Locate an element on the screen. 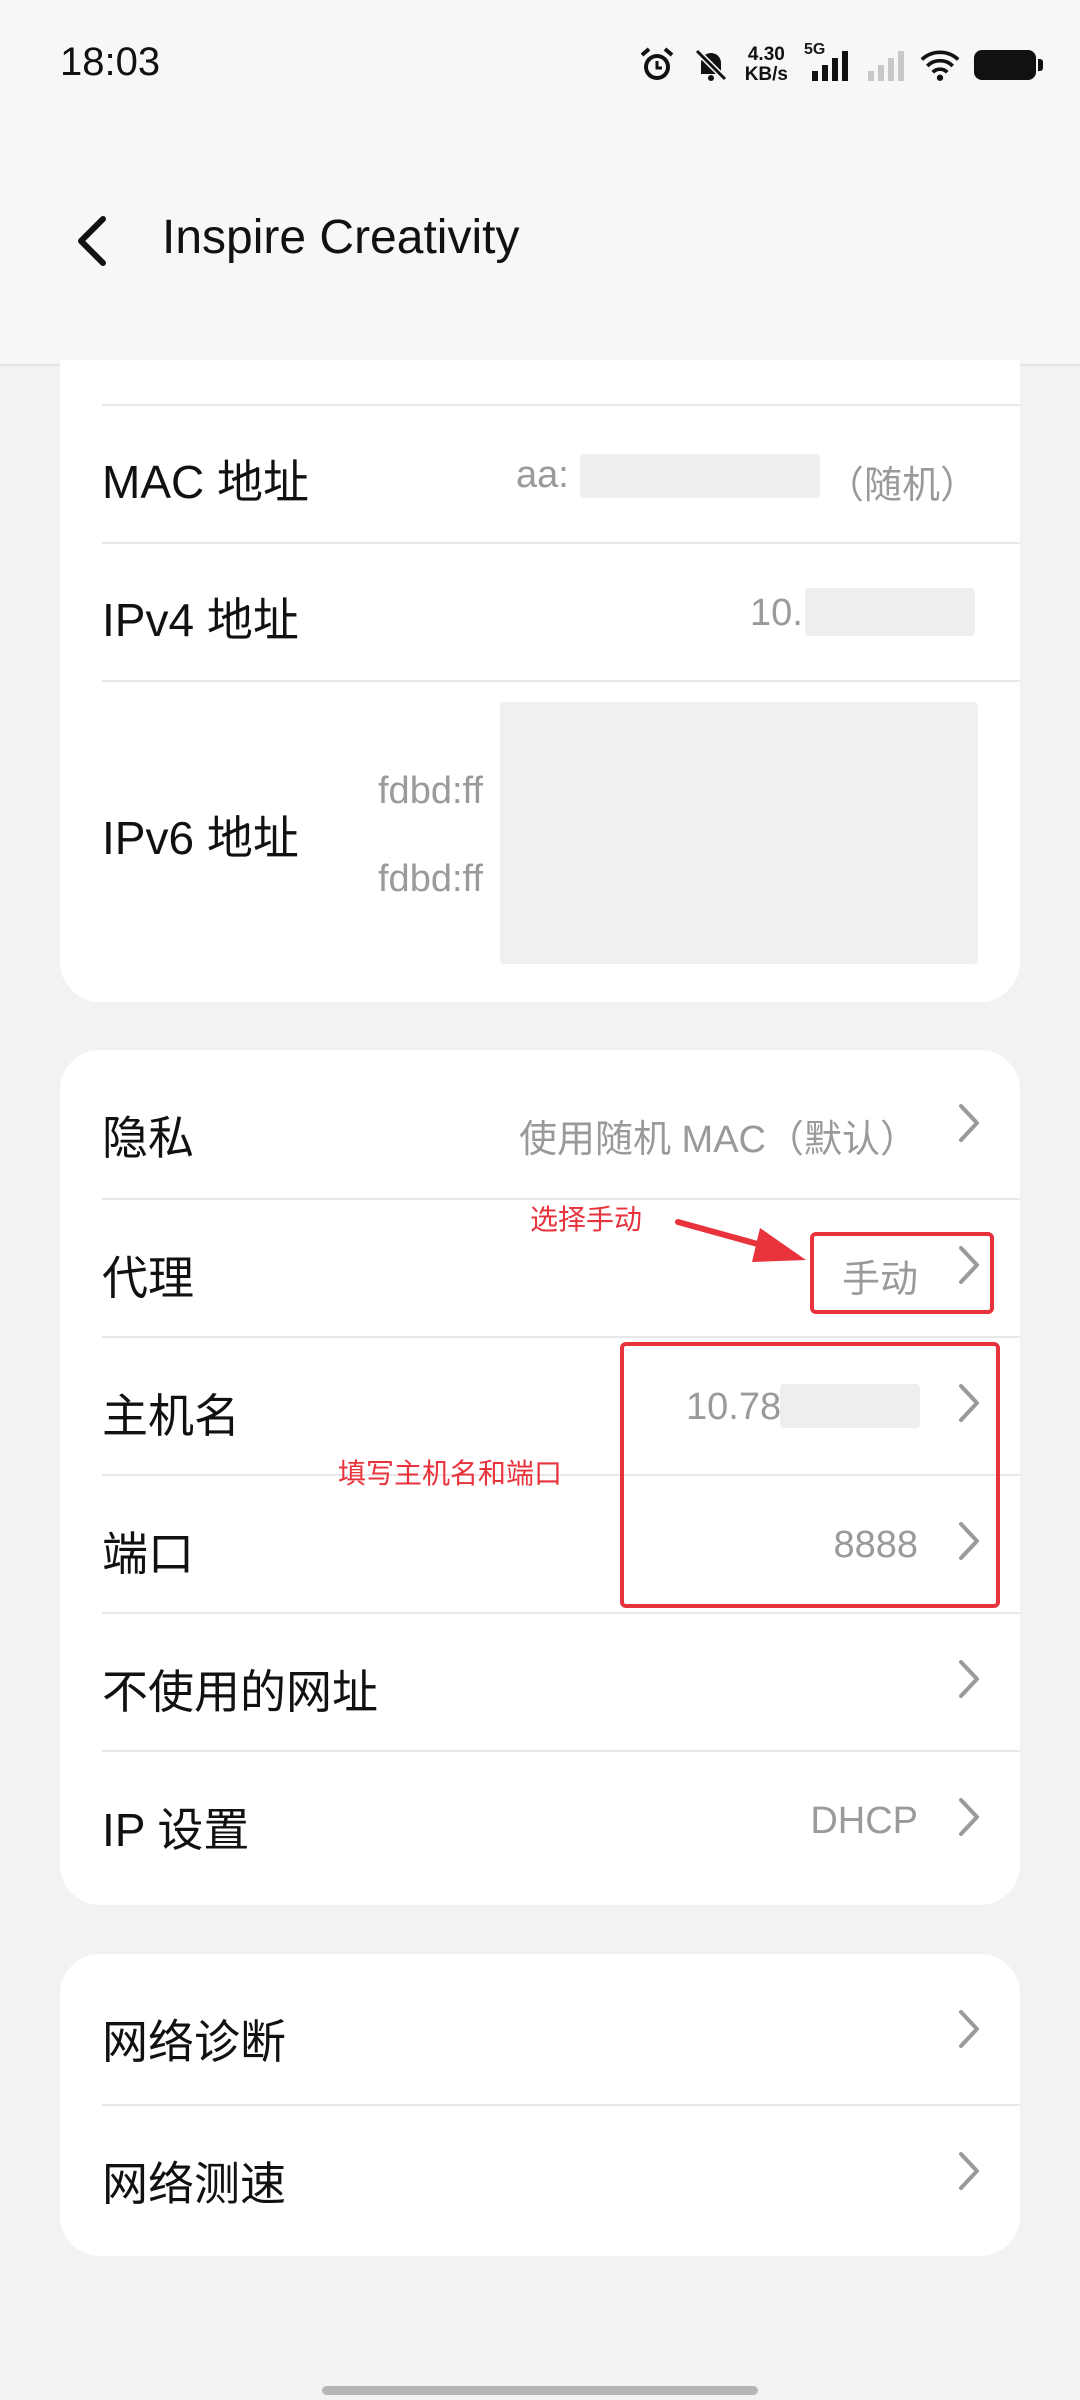 The width and height of the screenshot is (1080, 2400). ipv4-address-value: 10. is located at coordinates (776, 613).